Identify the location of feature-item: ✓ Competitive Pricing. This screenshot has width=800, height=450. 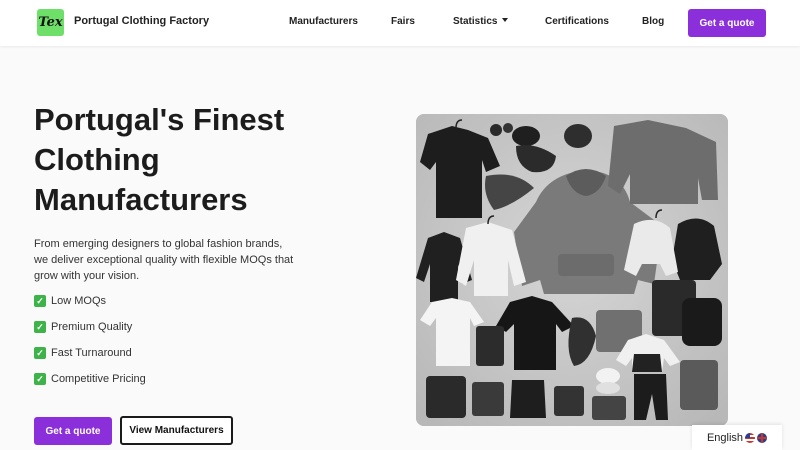
(90, 379).